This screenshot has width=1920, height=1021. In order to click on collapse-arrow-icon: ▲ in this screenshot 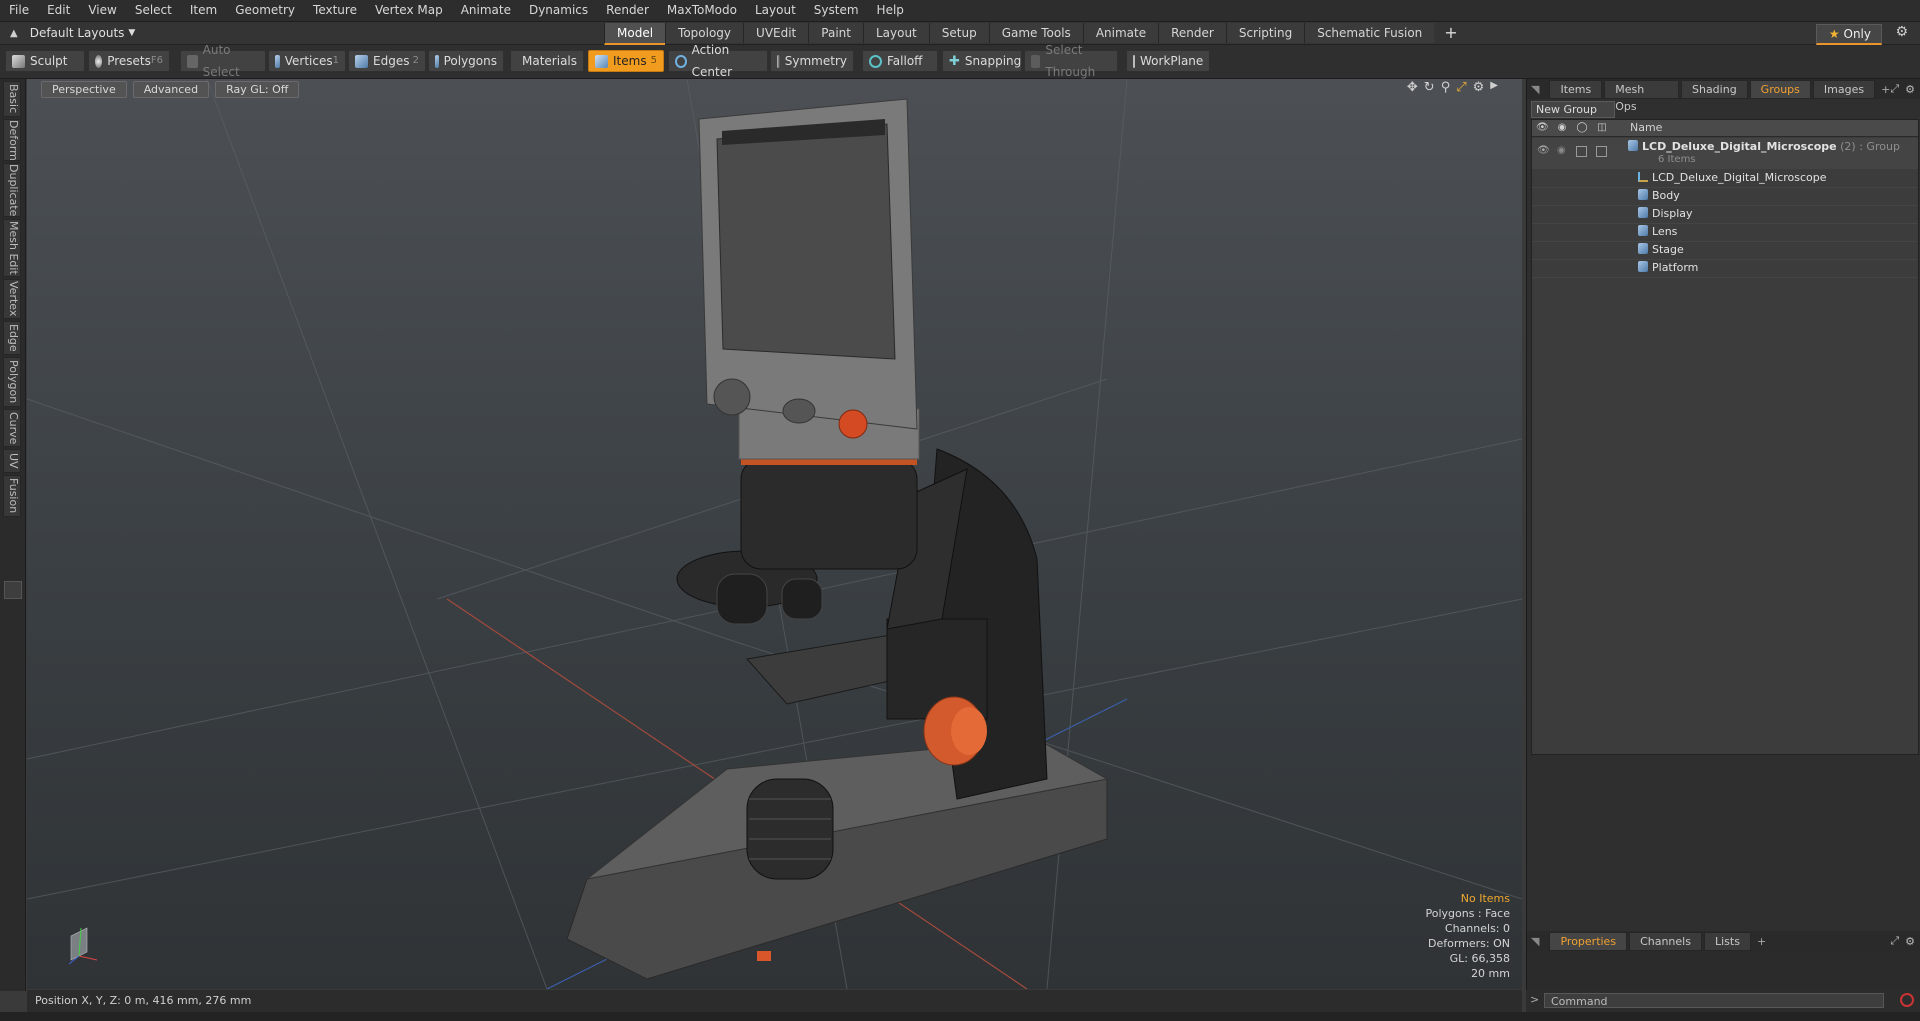, I will do `click(14, 33)`.